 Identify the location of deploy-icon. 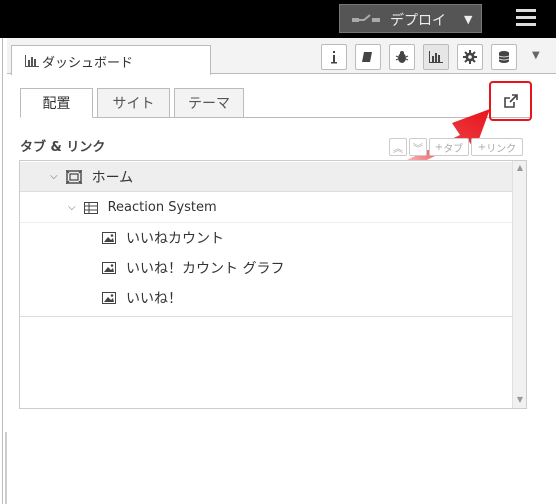
(366, 18).